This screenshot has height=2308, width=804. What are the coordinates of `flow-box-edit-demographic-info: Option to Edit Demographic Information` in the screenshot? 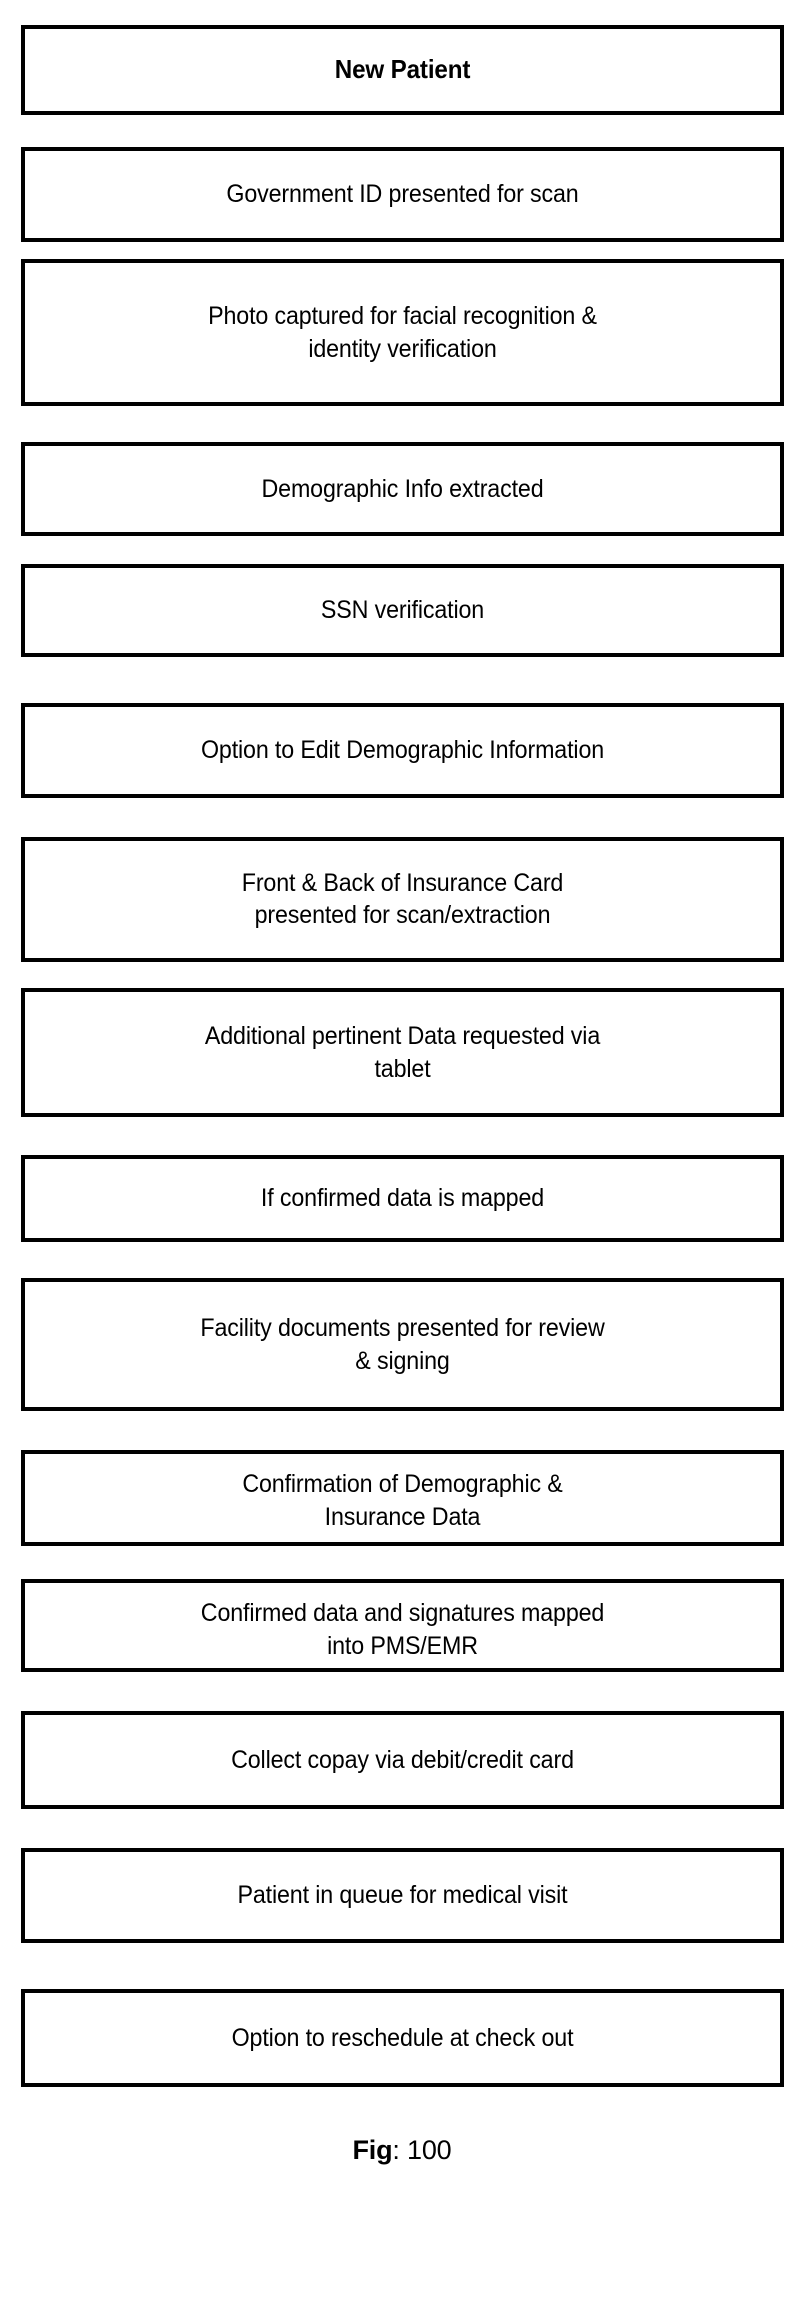 It's located at (402, 750).